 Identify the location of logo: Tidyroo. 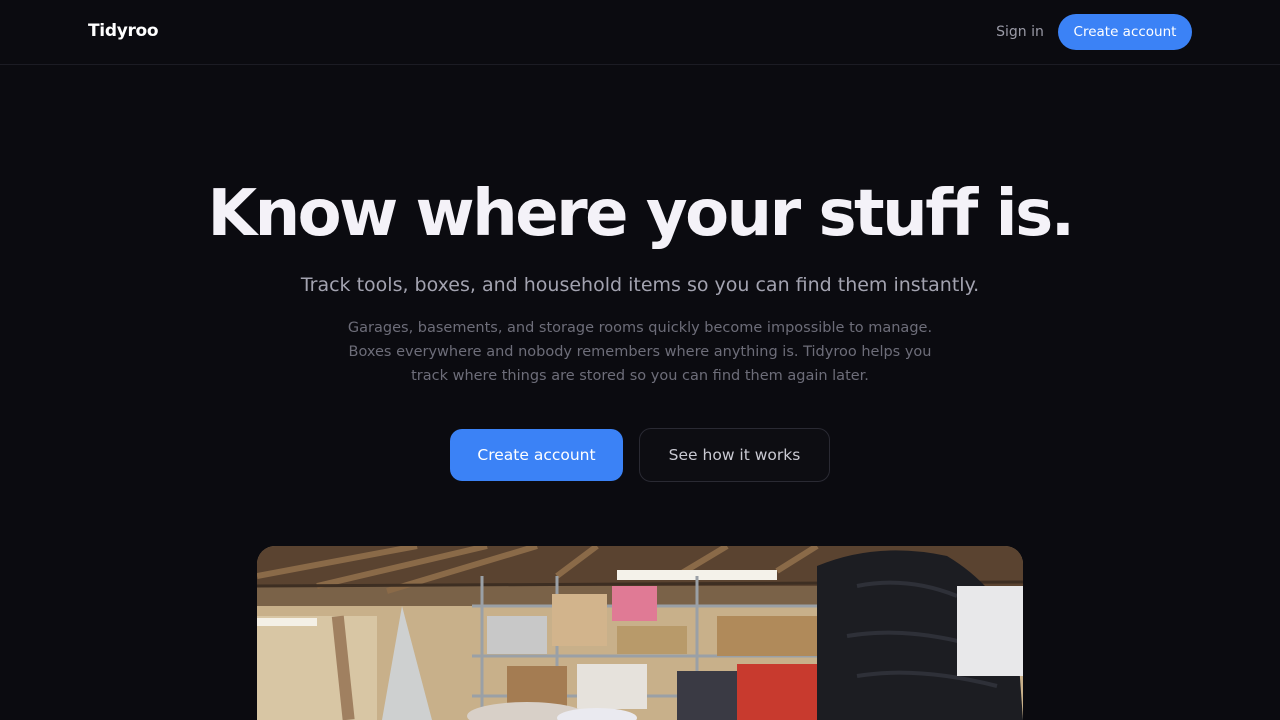
(123, 31).